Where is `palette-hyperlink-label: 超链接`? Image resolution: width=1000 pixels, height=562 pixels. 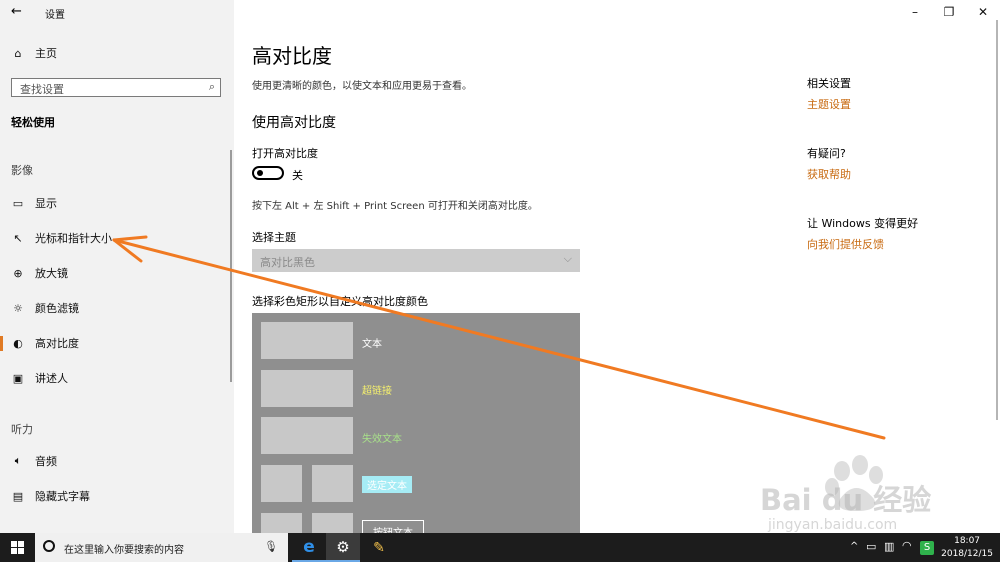 palette-hyperlink-label: 超链接 is located at coordinates (377, 391).